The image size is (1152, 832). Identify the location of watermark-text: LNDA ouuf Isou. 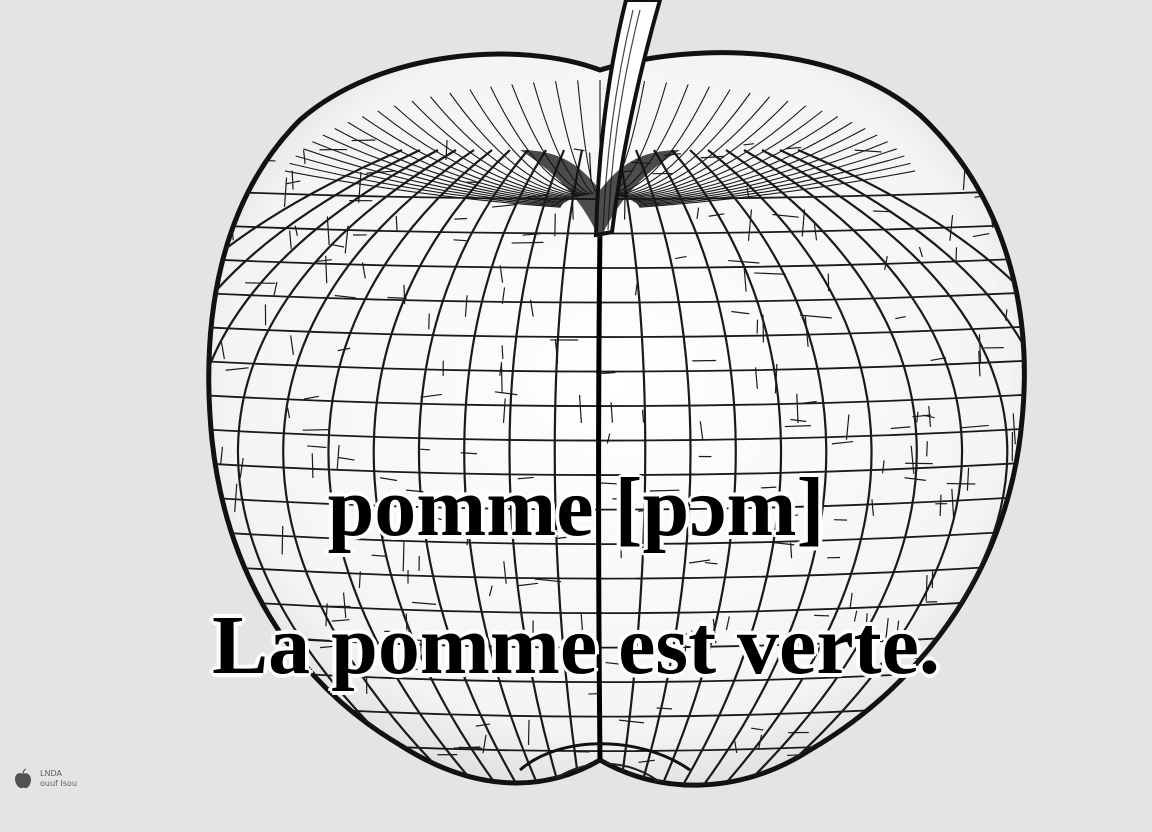
(58, 779).